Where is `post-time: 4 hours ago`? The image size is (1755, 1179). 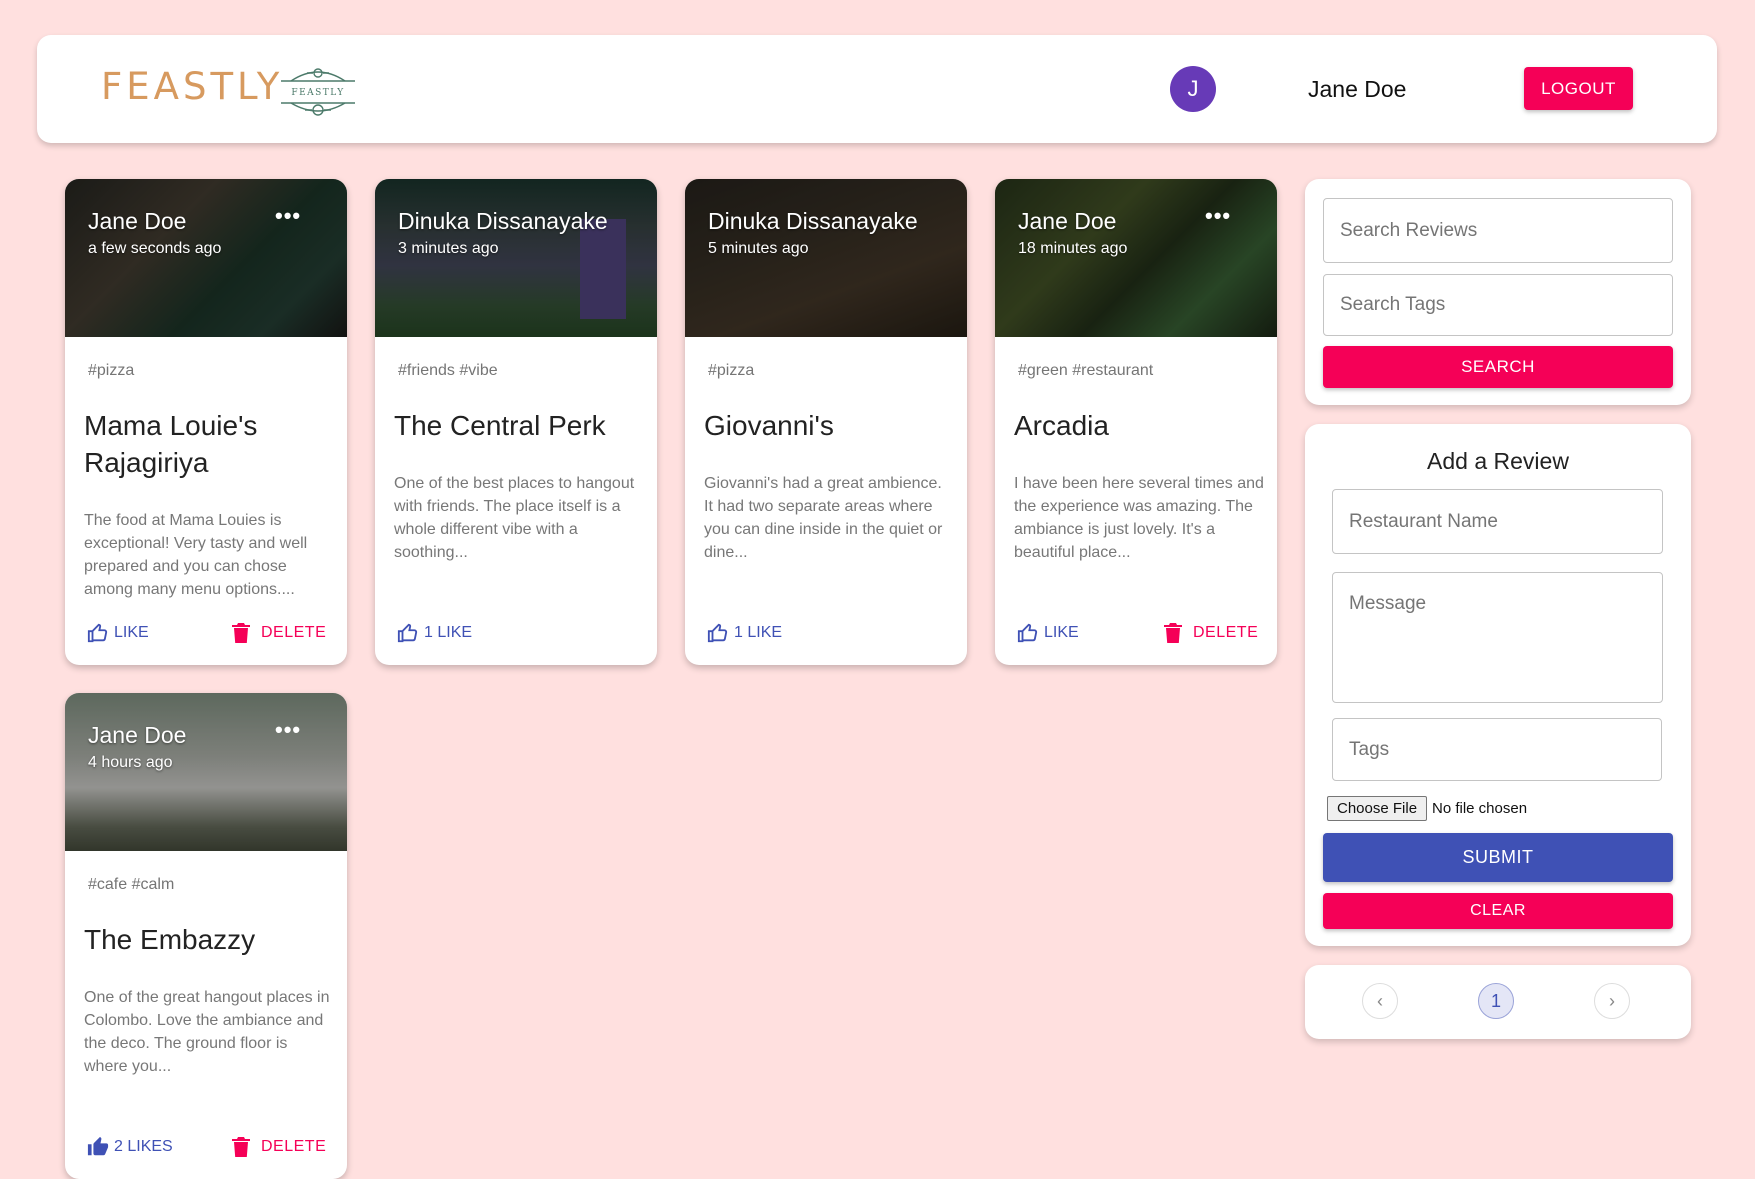
post-time: 4 hours ago is located at coordinates (130, 762).